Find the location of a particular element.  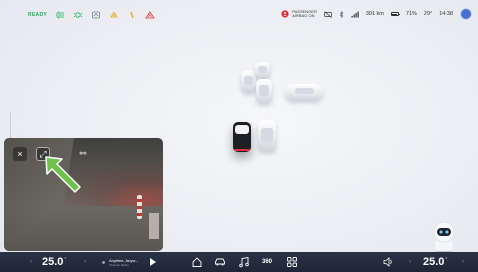

dock-music is located at coordinates (244, 262).